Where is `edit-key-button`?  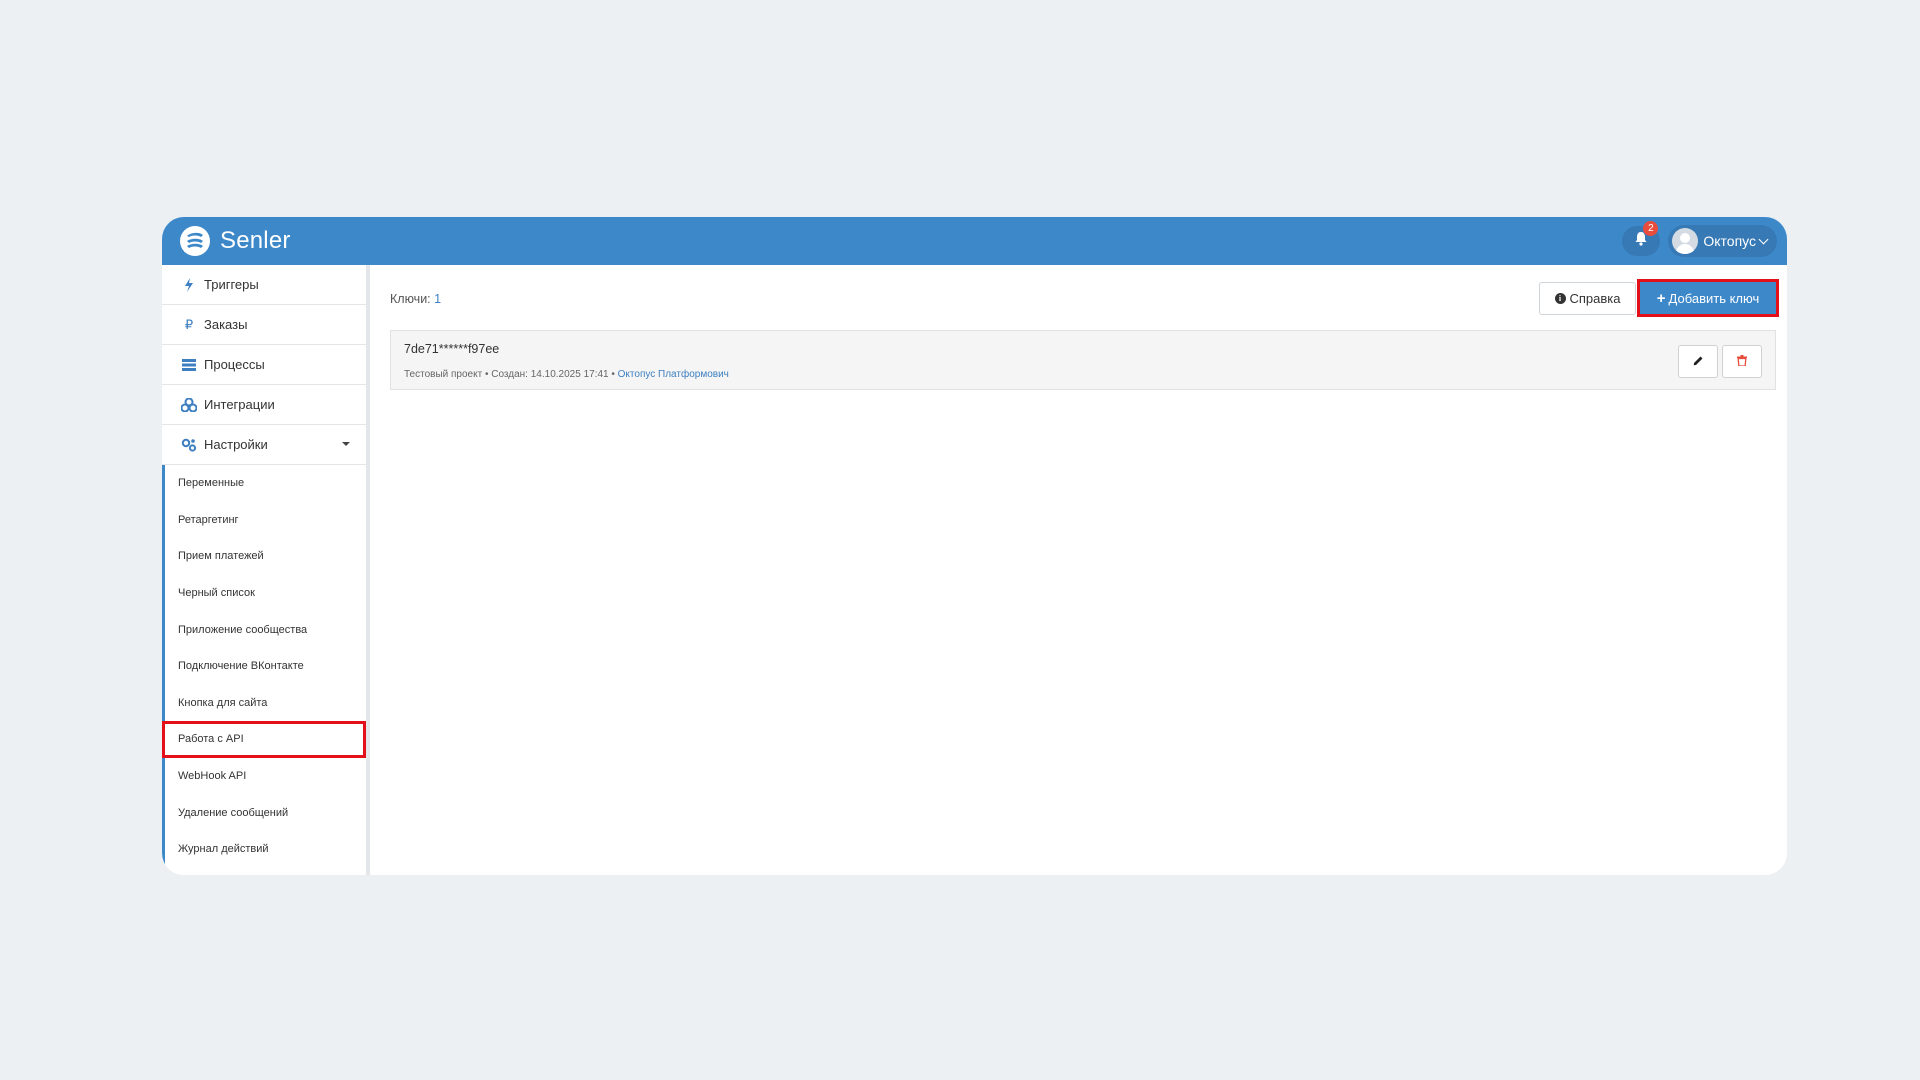
edit-key-button is located at coordinates (1698, 361).